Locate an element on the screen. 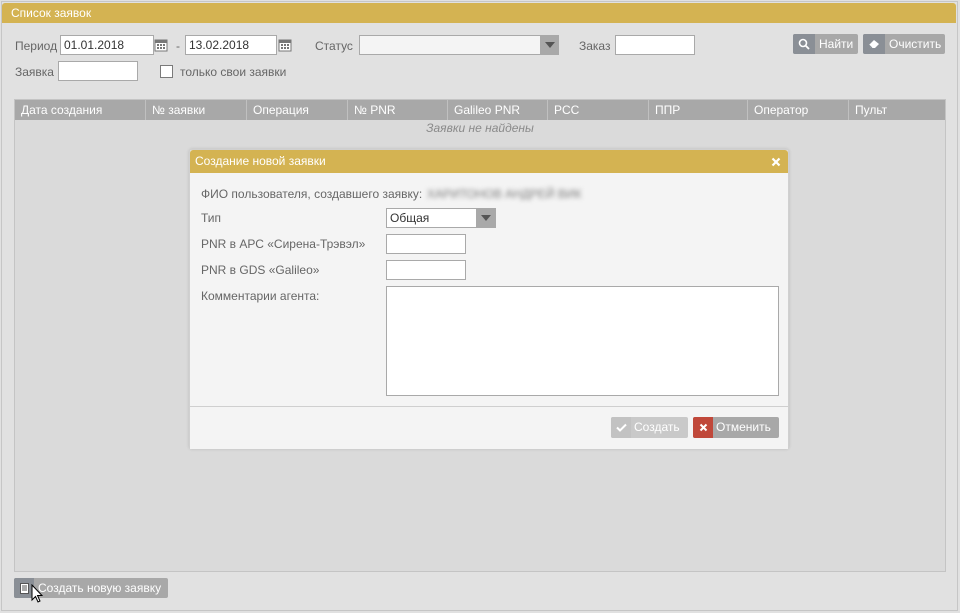 This screenshot has width=960, height=613. pnr-gds-input is located at coordinates (426, 270).